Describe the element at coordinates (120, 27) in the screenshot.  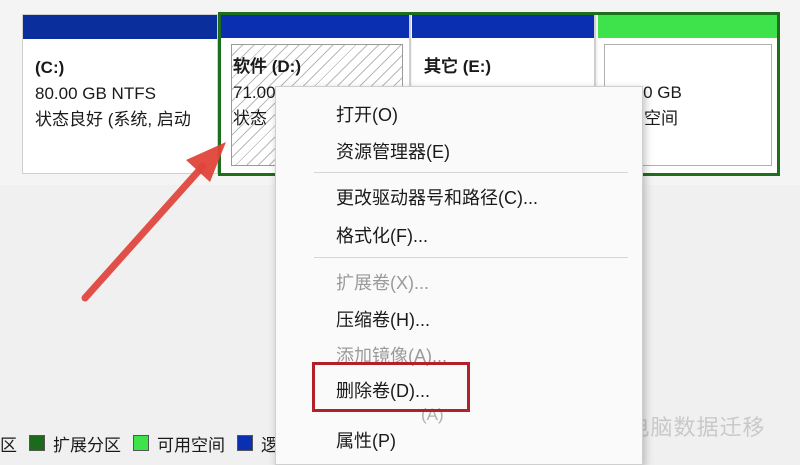
I see `partition-c-bar` at that location.